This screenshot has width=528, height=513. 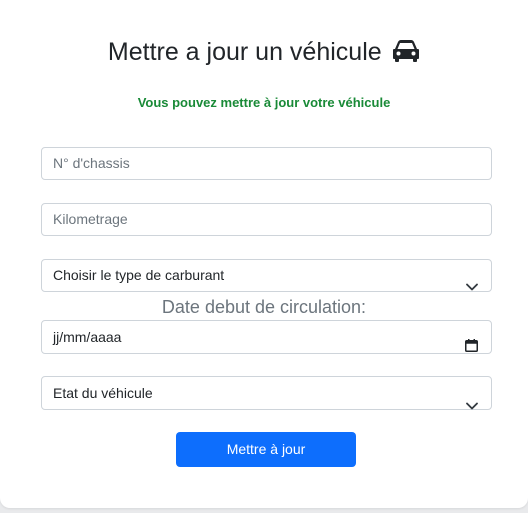 What do you see at coordinates (266, 163) in the screenshot?
I see `chassis-input: N° d'chassis` at bounding box center [266, 163].